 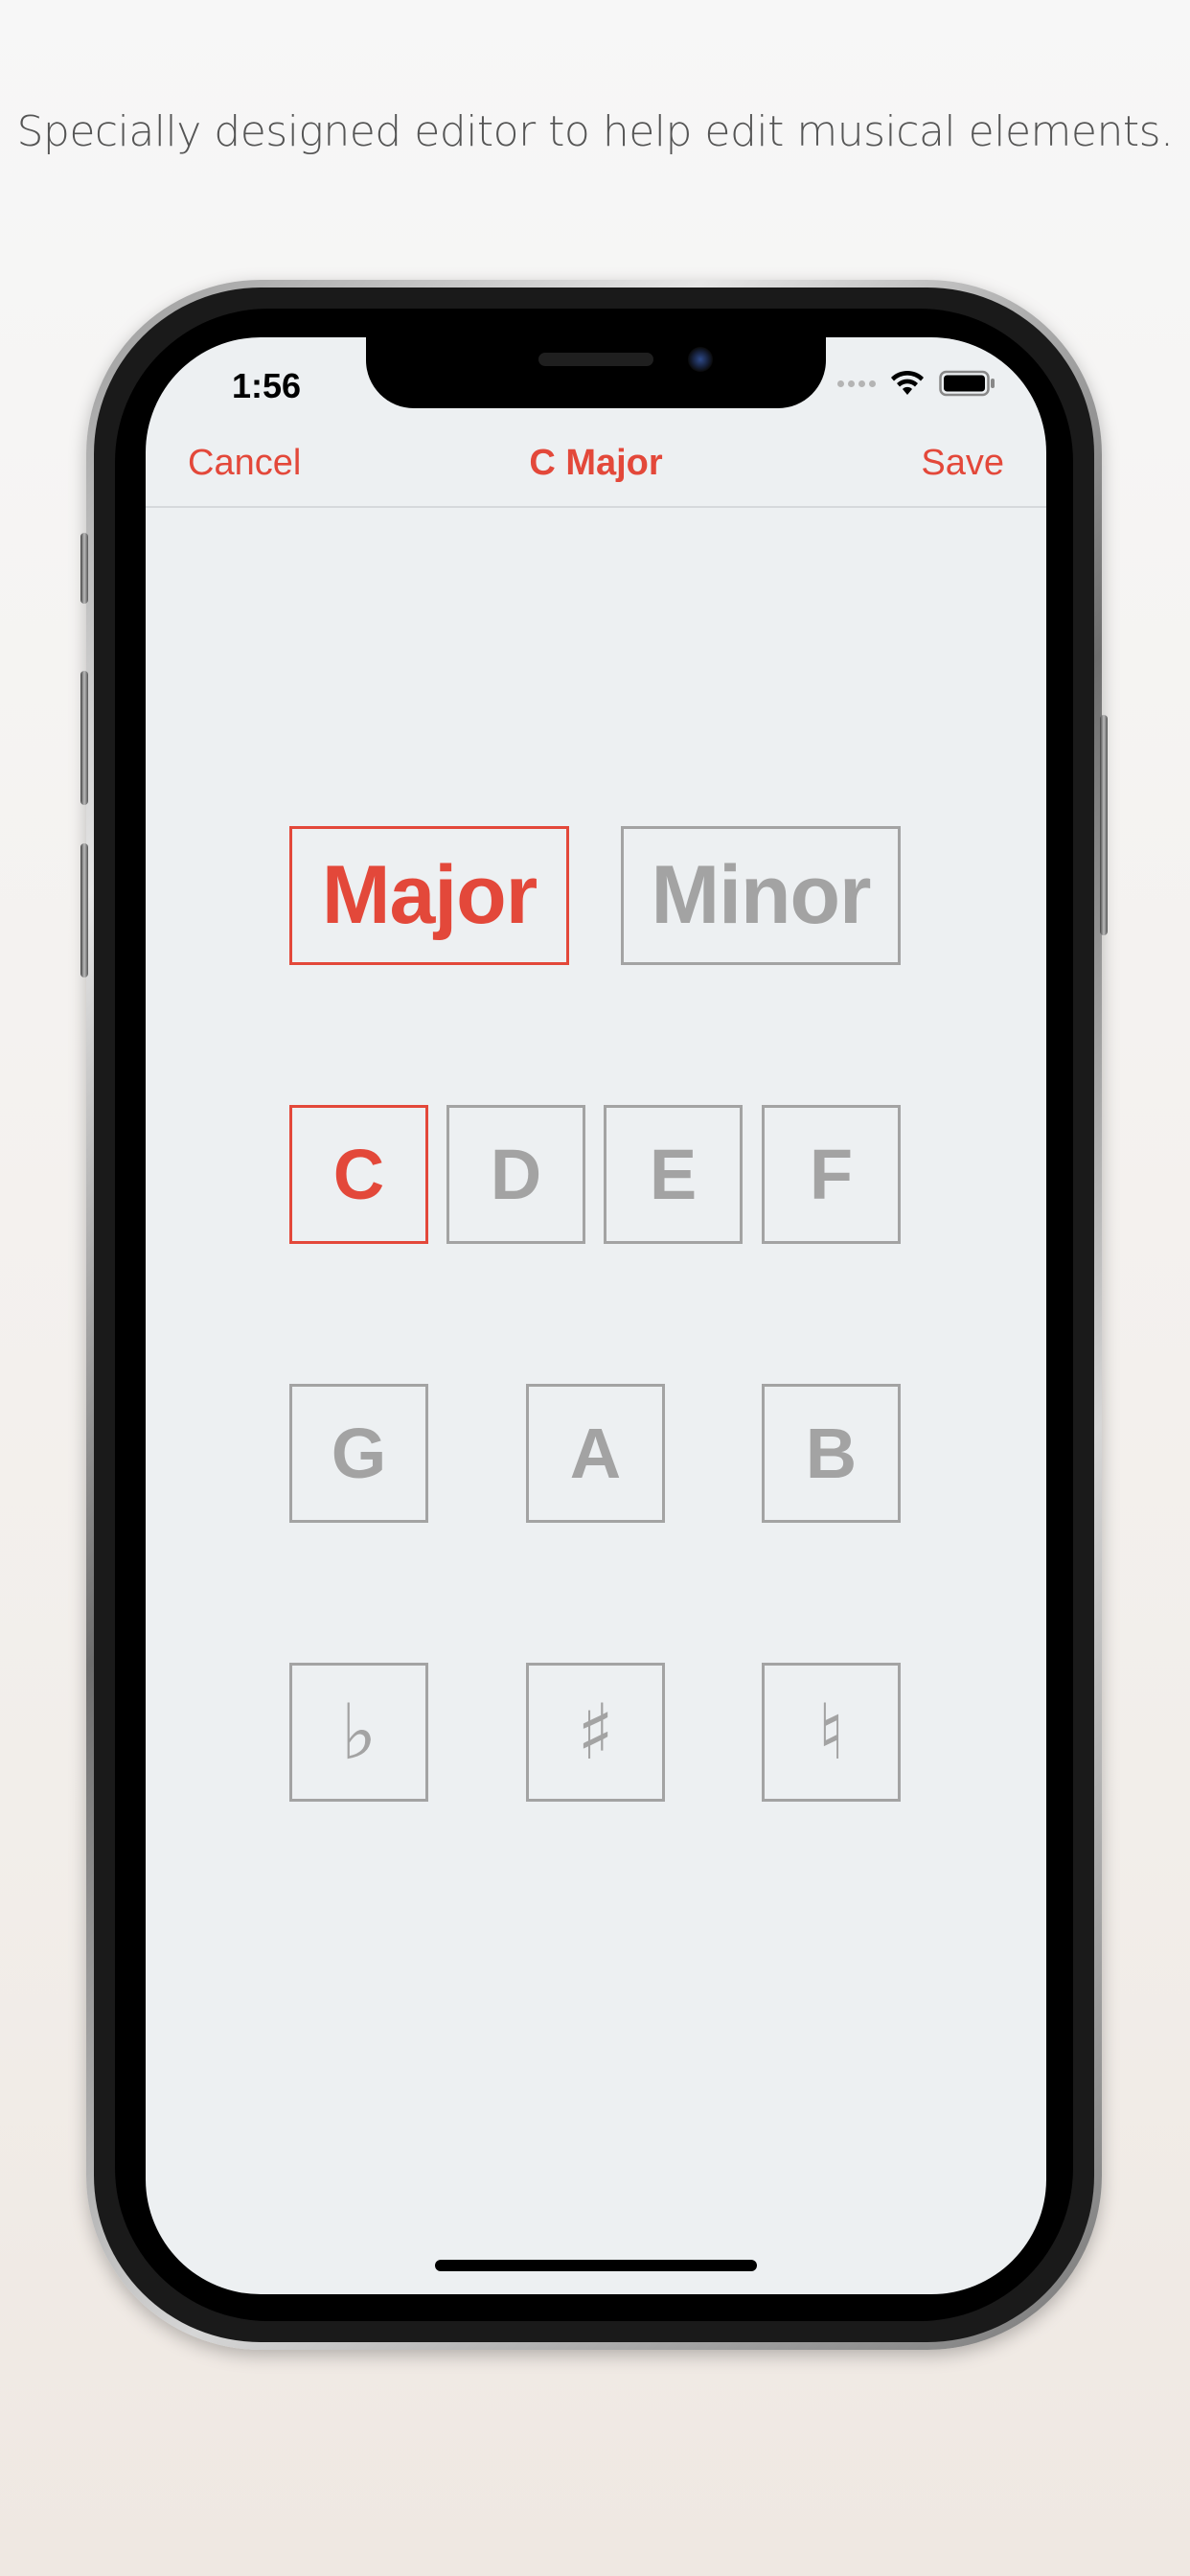 I want to click on key-g-button: G, so click(x=358, y=1453).